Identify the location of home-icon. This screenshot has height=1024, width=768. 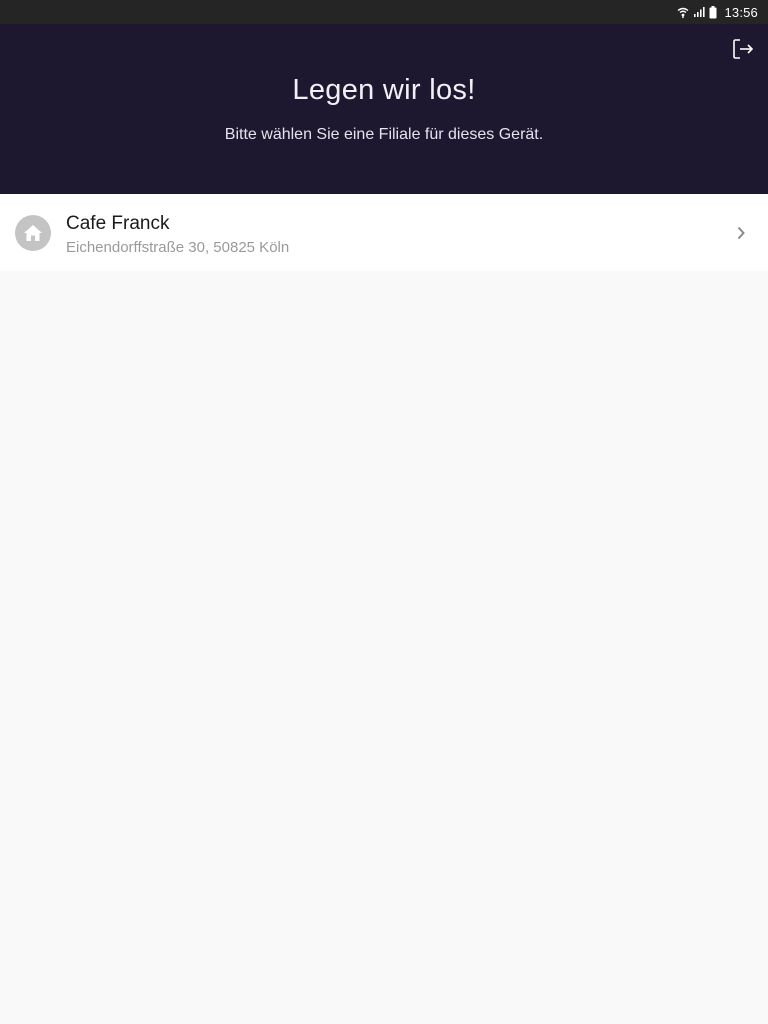
(33, 233).